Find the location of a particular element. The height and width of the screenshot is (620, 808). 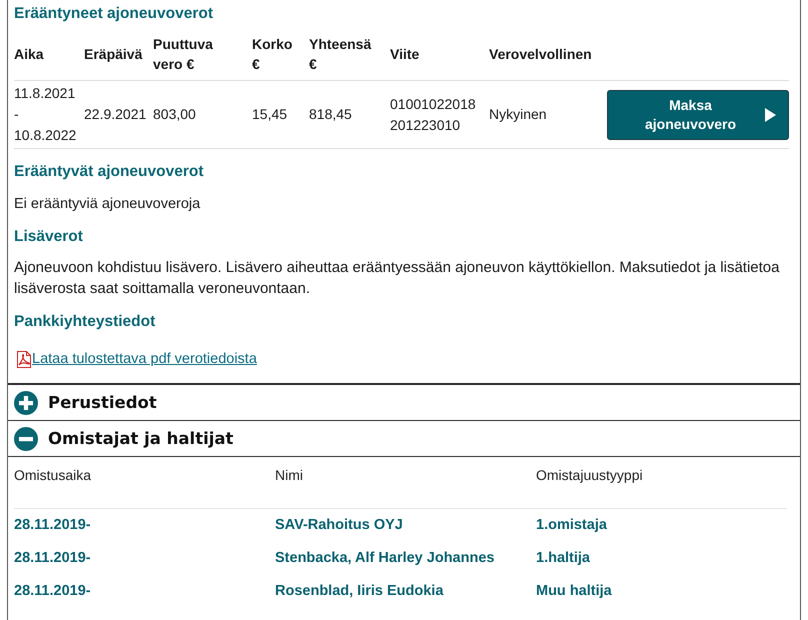

column-header: Yhteensä € is located at coordinates (340, 54).